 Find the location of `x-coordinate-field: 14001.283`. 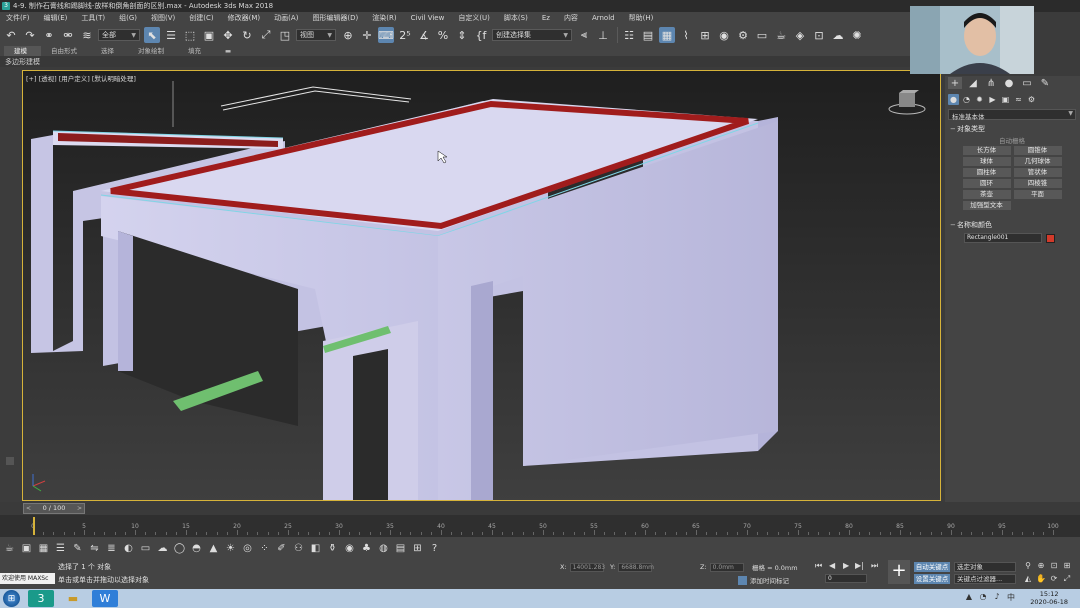

x-coordinate-field: 14001.283 is located at coordinates (587, 567).